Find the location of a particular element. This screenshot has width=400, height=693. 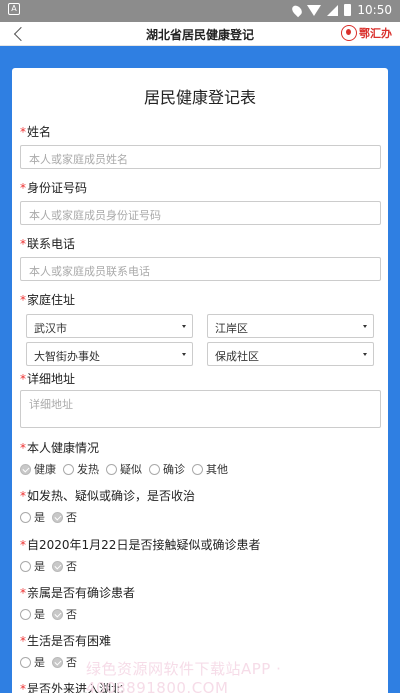

q2-label: *自2020年1月22日是否接触疑似或确诊患者 is located at coordinates (140, 545).